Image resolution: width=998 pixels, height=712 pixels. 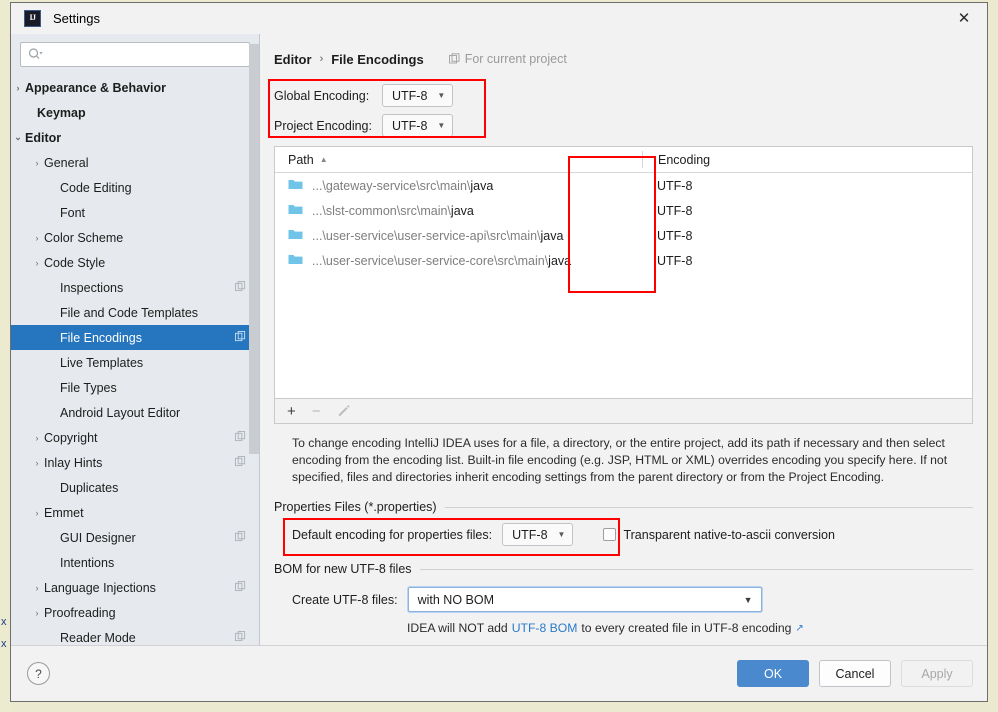 I want to click on sidebar-item-label: Code Editing, so click(x=96, y=187).